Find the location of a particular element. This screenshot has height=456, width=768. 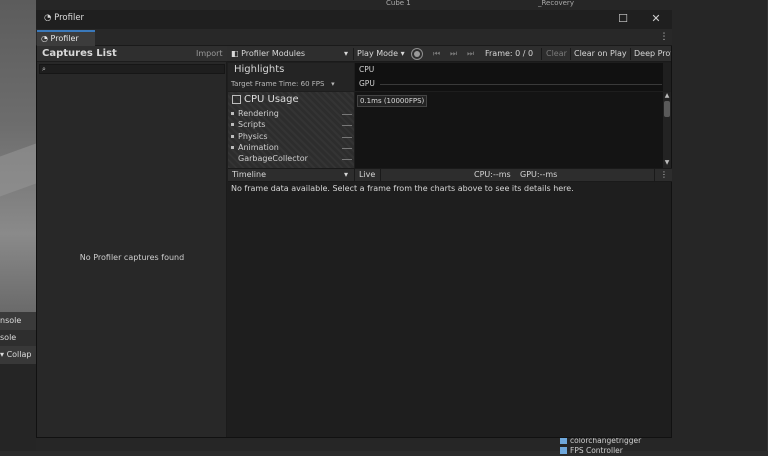

profiler-modules-label: Profiler Modules is located at coordinates (273, 53).